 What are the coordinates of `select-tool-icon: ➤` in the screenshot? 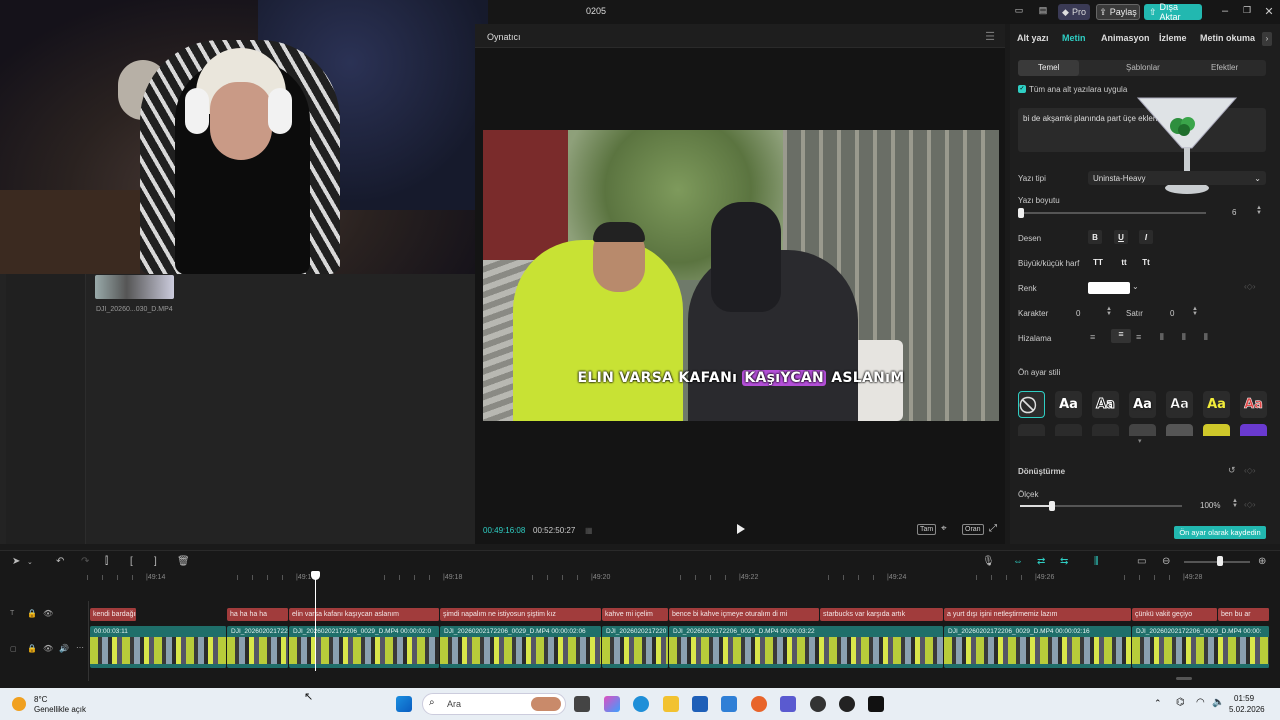 It's located at (16, 561).